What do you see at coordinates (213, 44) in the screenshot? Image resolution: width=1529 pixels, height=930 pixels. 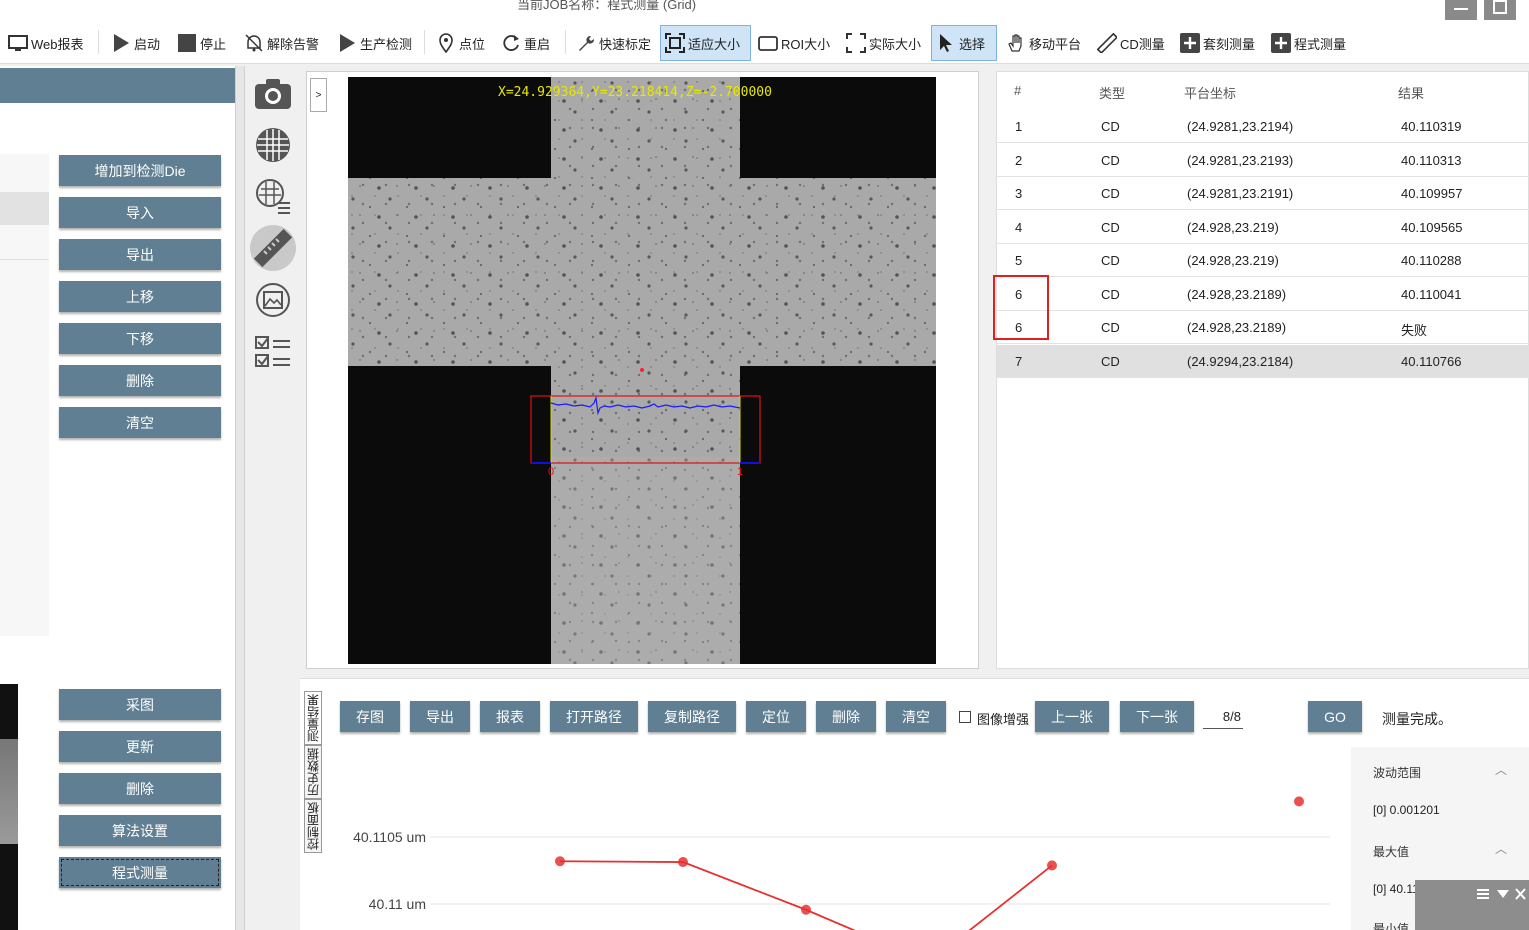 I see `stop-label: 停止` at bounding box center [213, 44].